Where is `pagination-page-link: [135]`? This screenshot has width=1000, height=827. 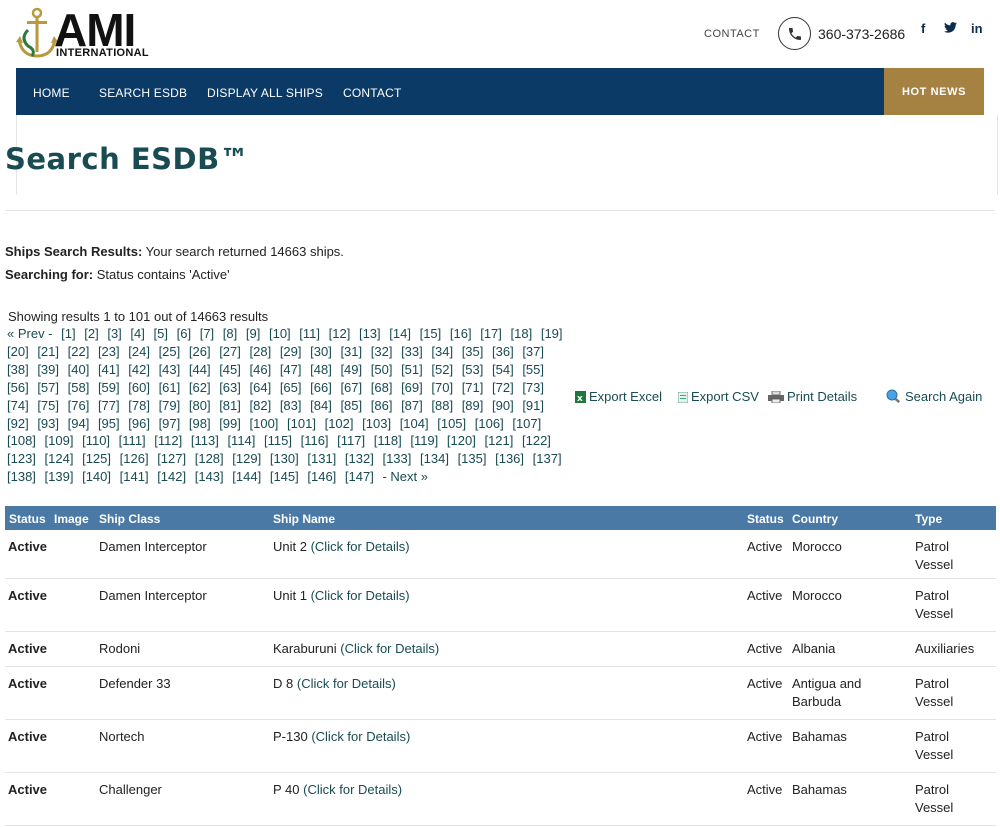 pagination-page-link: [135] is located at coordinates (472, 458).